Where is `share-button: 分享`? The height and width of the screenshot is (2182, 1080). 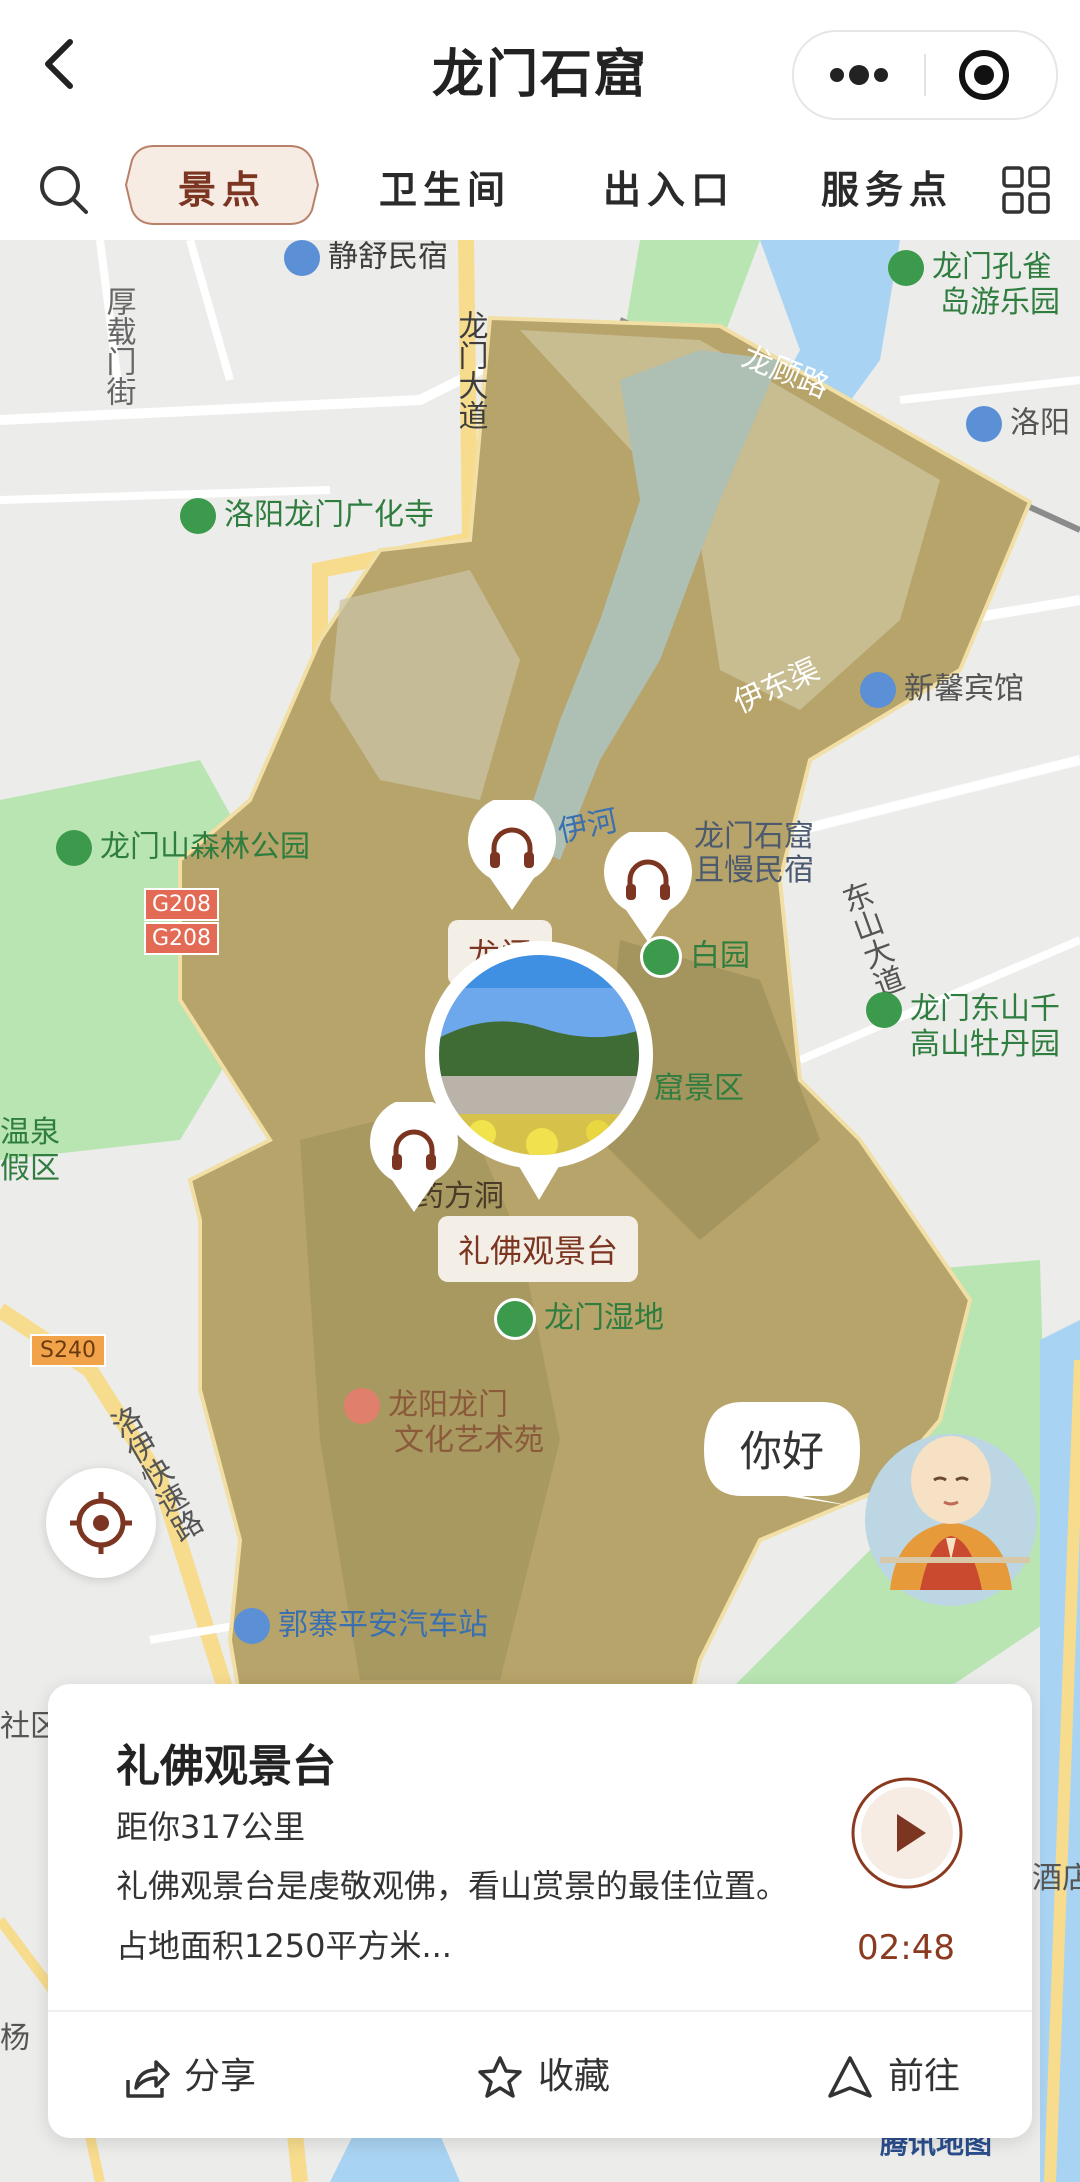 share-button: 分享 is located at coordinates (222, 2077).